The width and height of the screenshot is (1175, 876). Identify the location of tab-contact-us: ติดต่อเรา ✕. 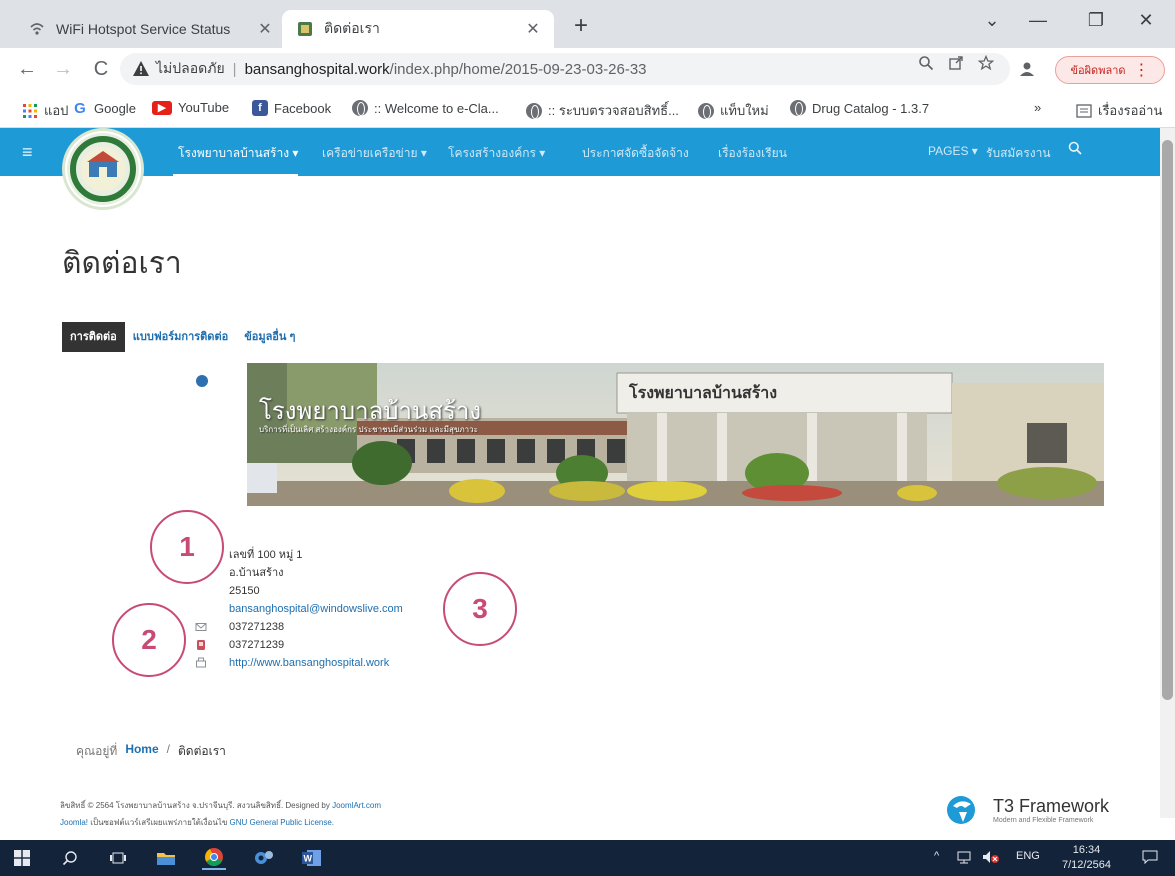
(418, 29).